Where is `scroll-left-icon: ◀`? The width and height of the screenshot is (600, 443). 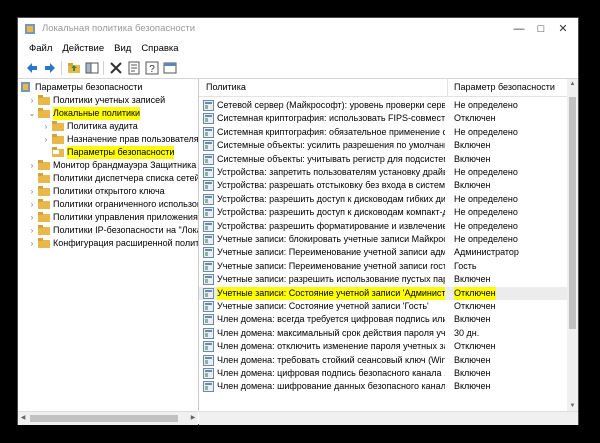
scroll-left-icon: ◀ is located at coordinates (23, 418).